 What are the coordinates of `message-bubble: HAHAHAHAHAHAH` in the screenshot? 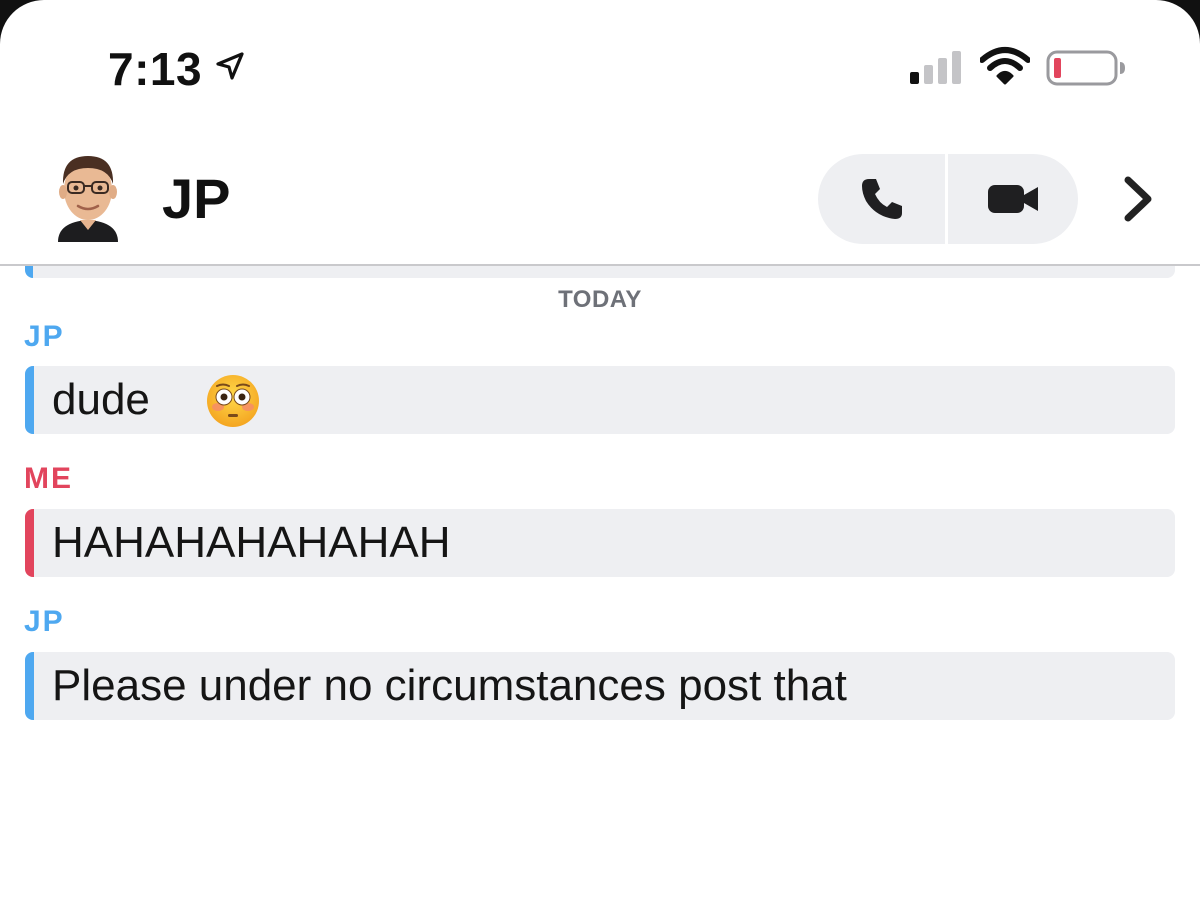 It's located at (600, 543).